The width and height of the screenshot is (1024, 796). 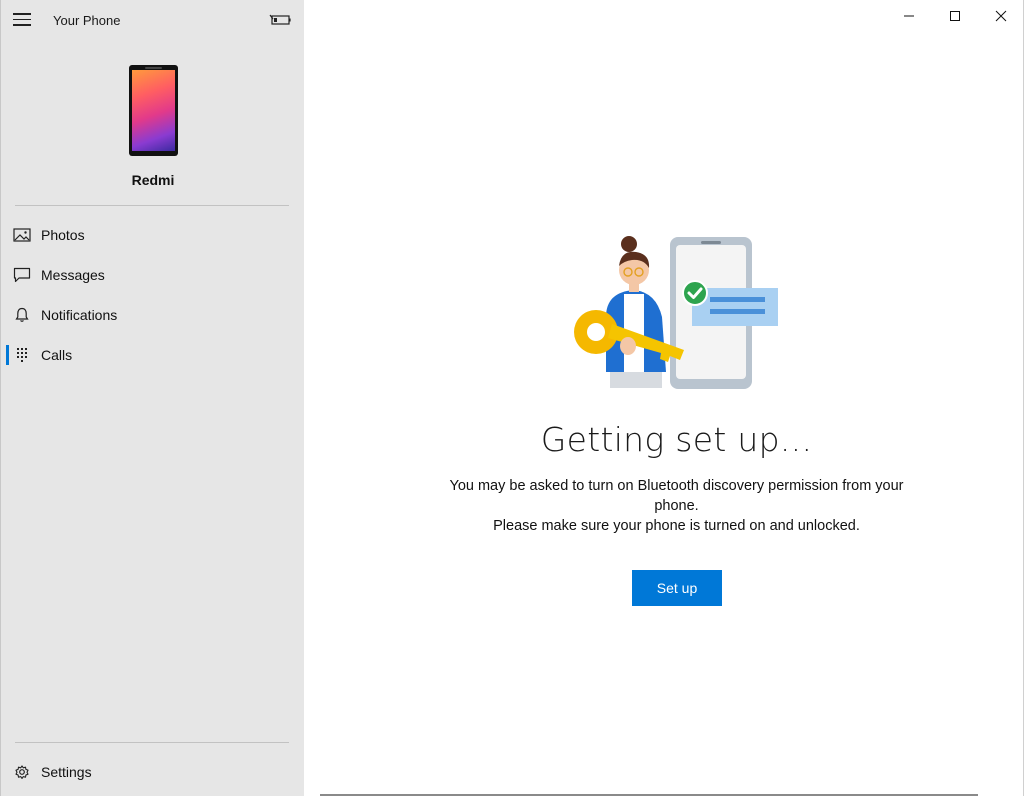 What do you see at coordinates (22, 355) in the screenshot?
I see `dialpad-icon` at bounding box center [22, 355].